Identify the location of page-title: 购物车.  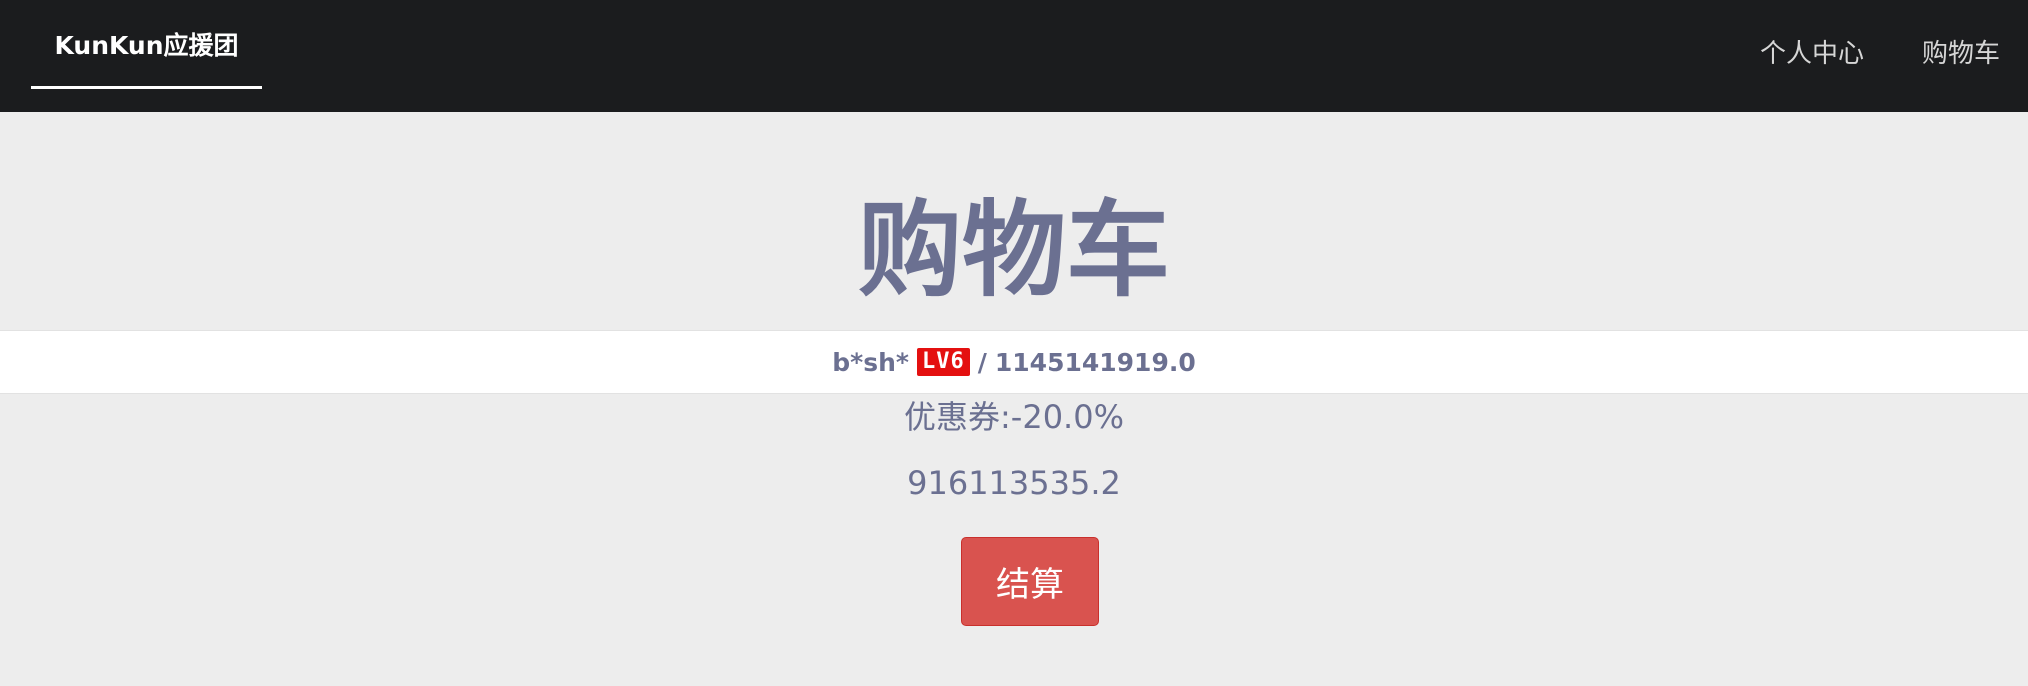
(1013, 250).